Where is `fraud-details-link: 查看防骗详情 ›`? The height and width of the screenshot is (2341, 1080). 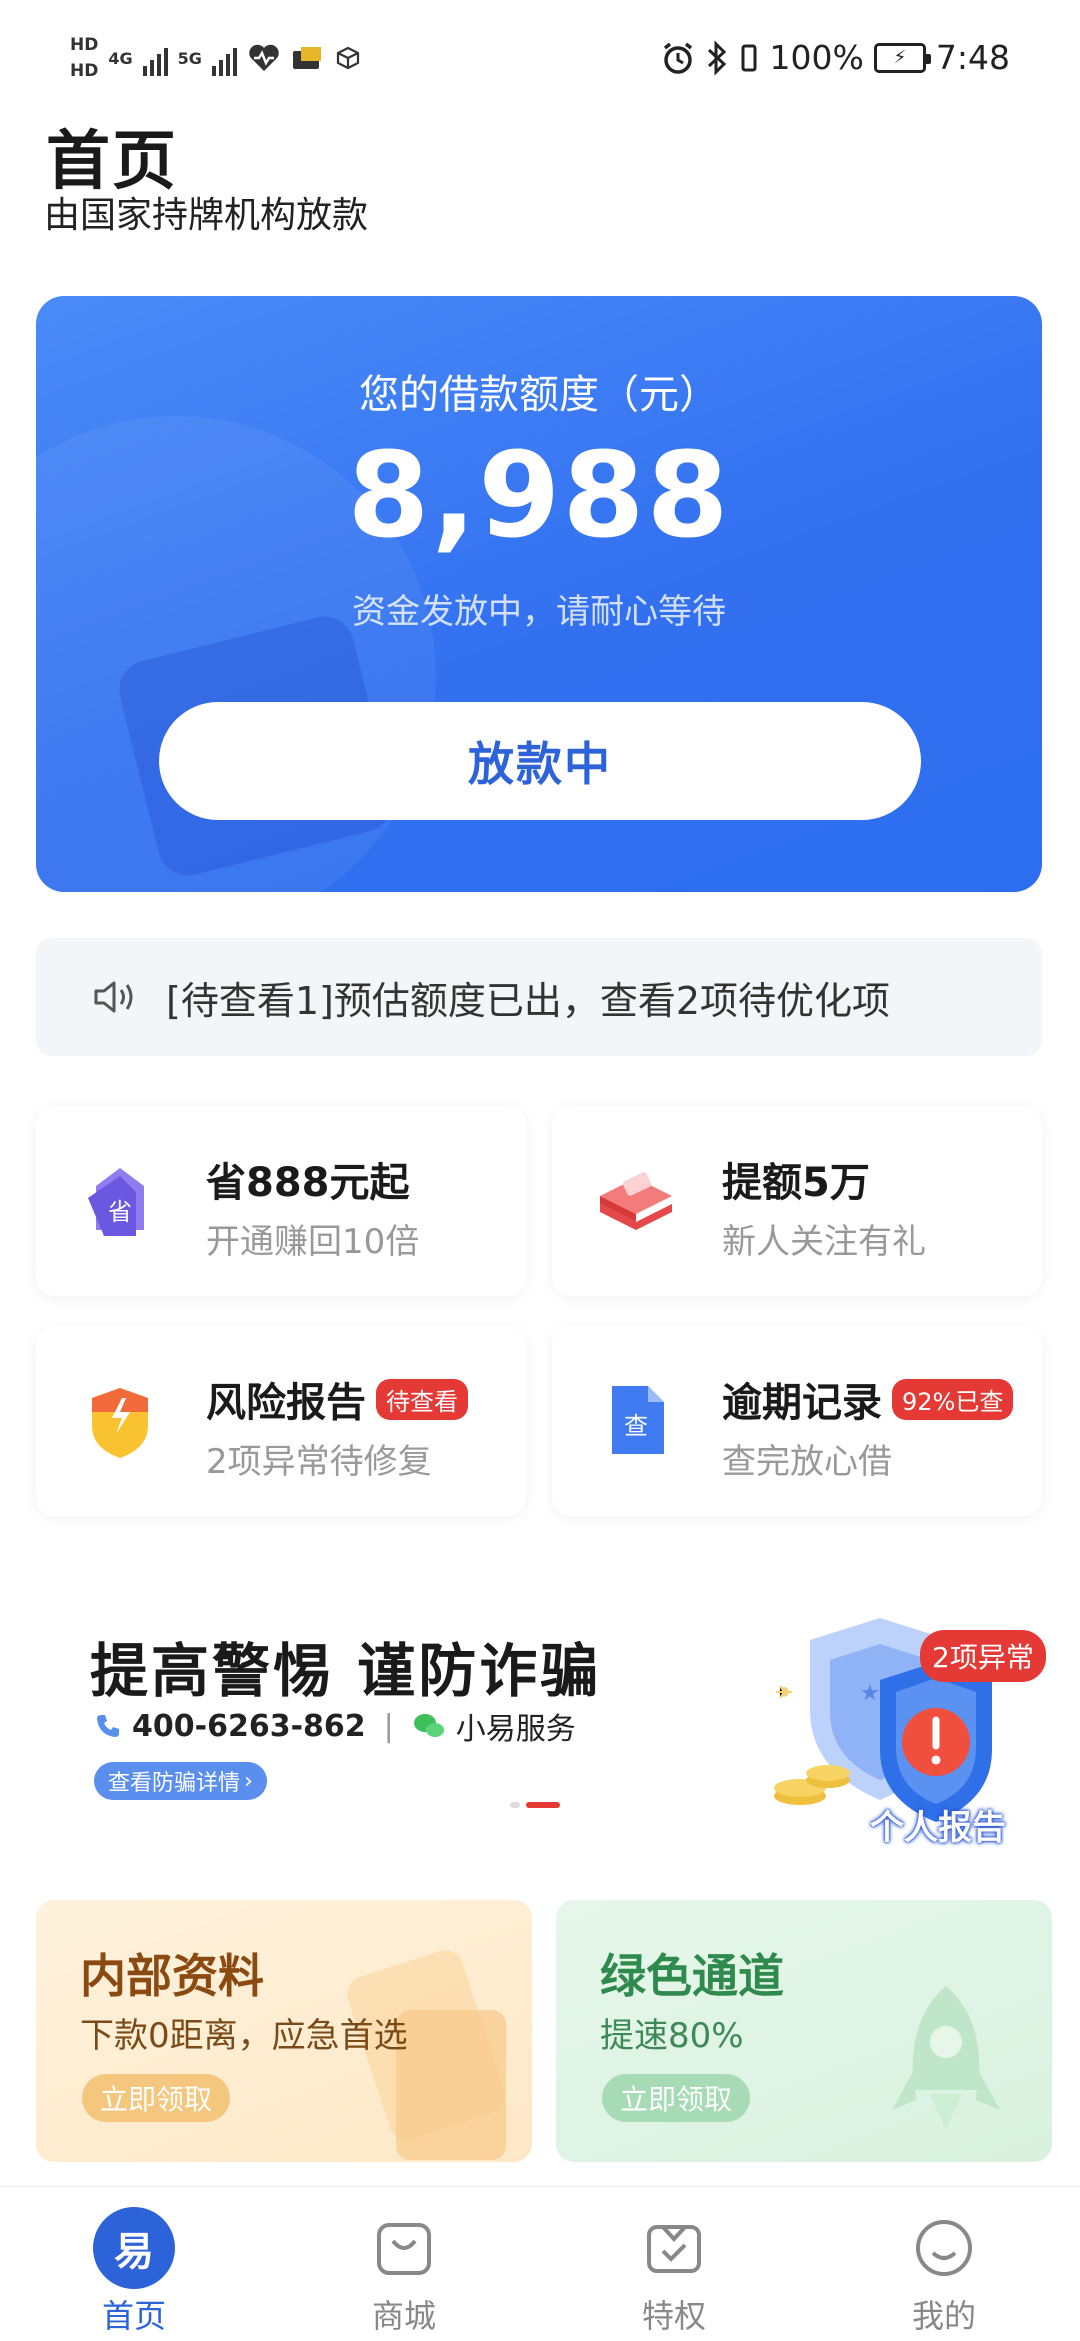 fraud-details-link: 查看防骗详情 › is located at coordinates (180, 1781).